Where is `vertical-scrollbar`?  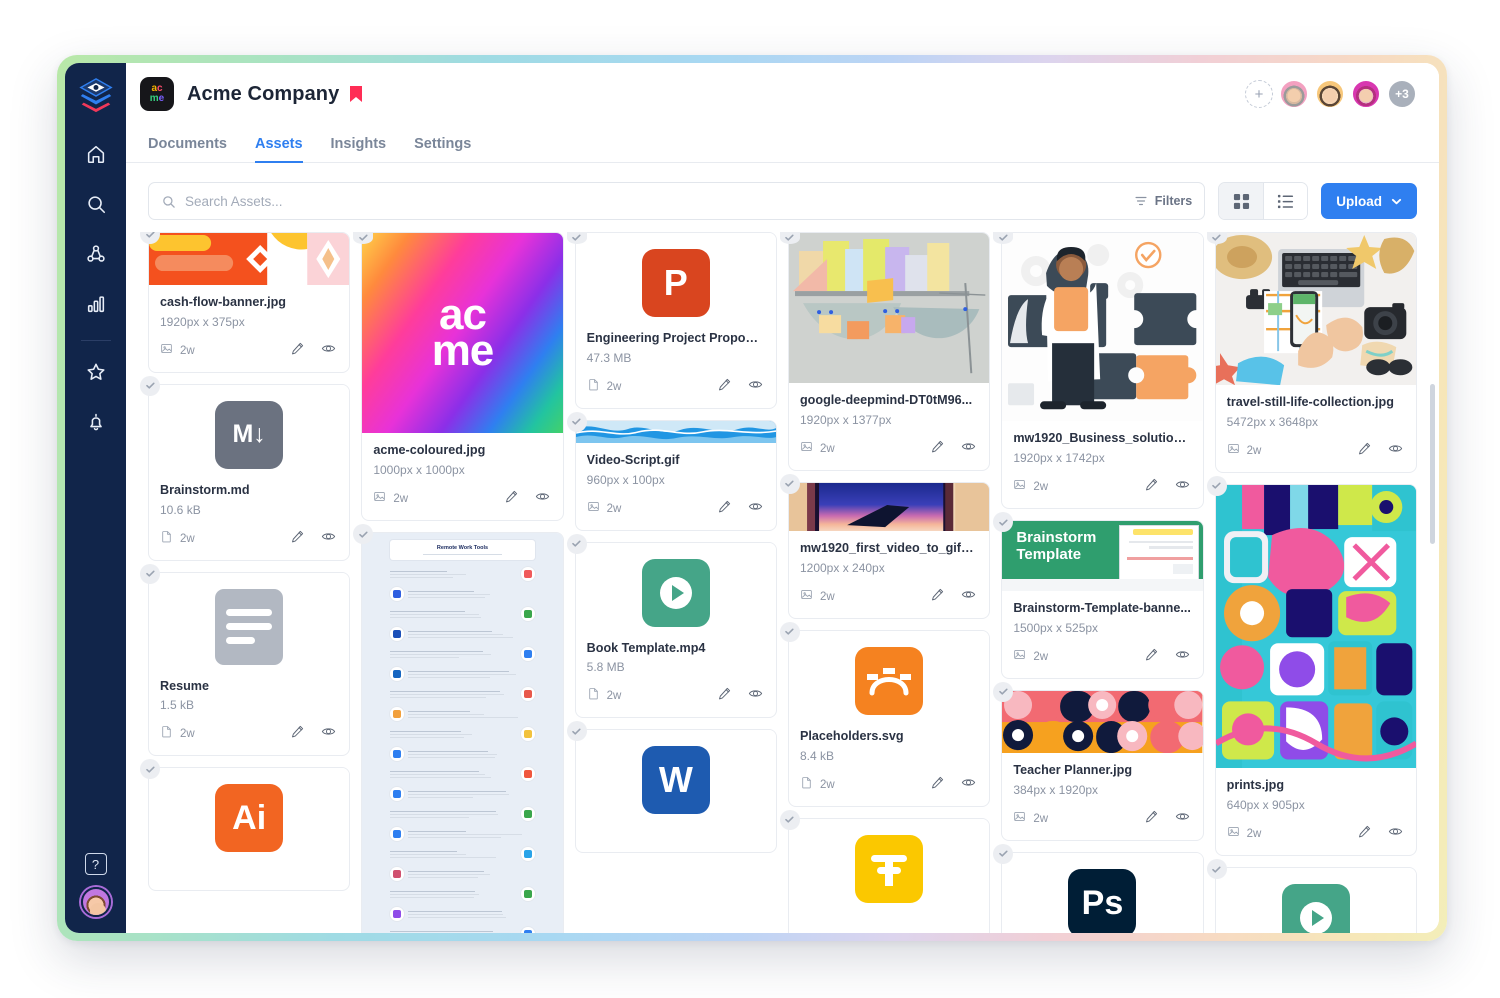
vertical-scrollbar is located at coordinates (1432, 464).